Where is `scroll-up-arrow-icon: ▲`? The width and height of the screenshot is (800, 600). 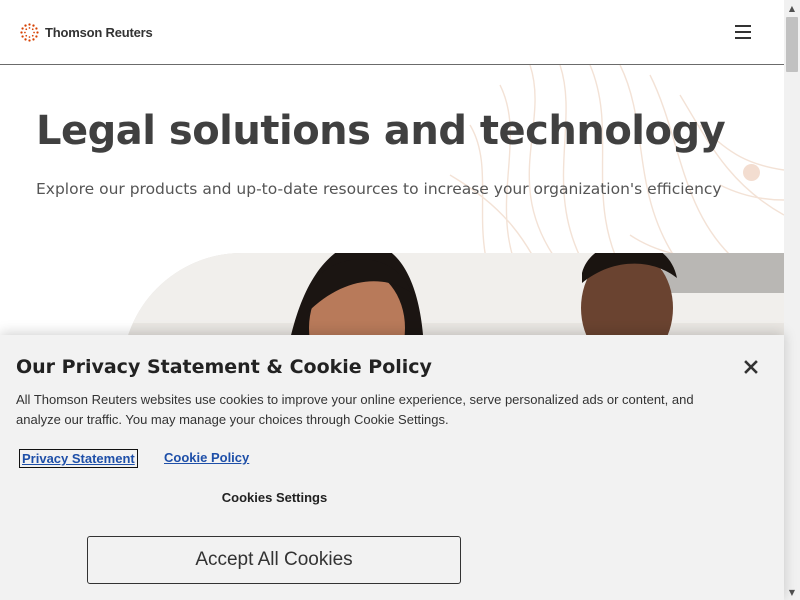 scroll-up-arrow-icon: ▲ is located at coordinates (792, 8).